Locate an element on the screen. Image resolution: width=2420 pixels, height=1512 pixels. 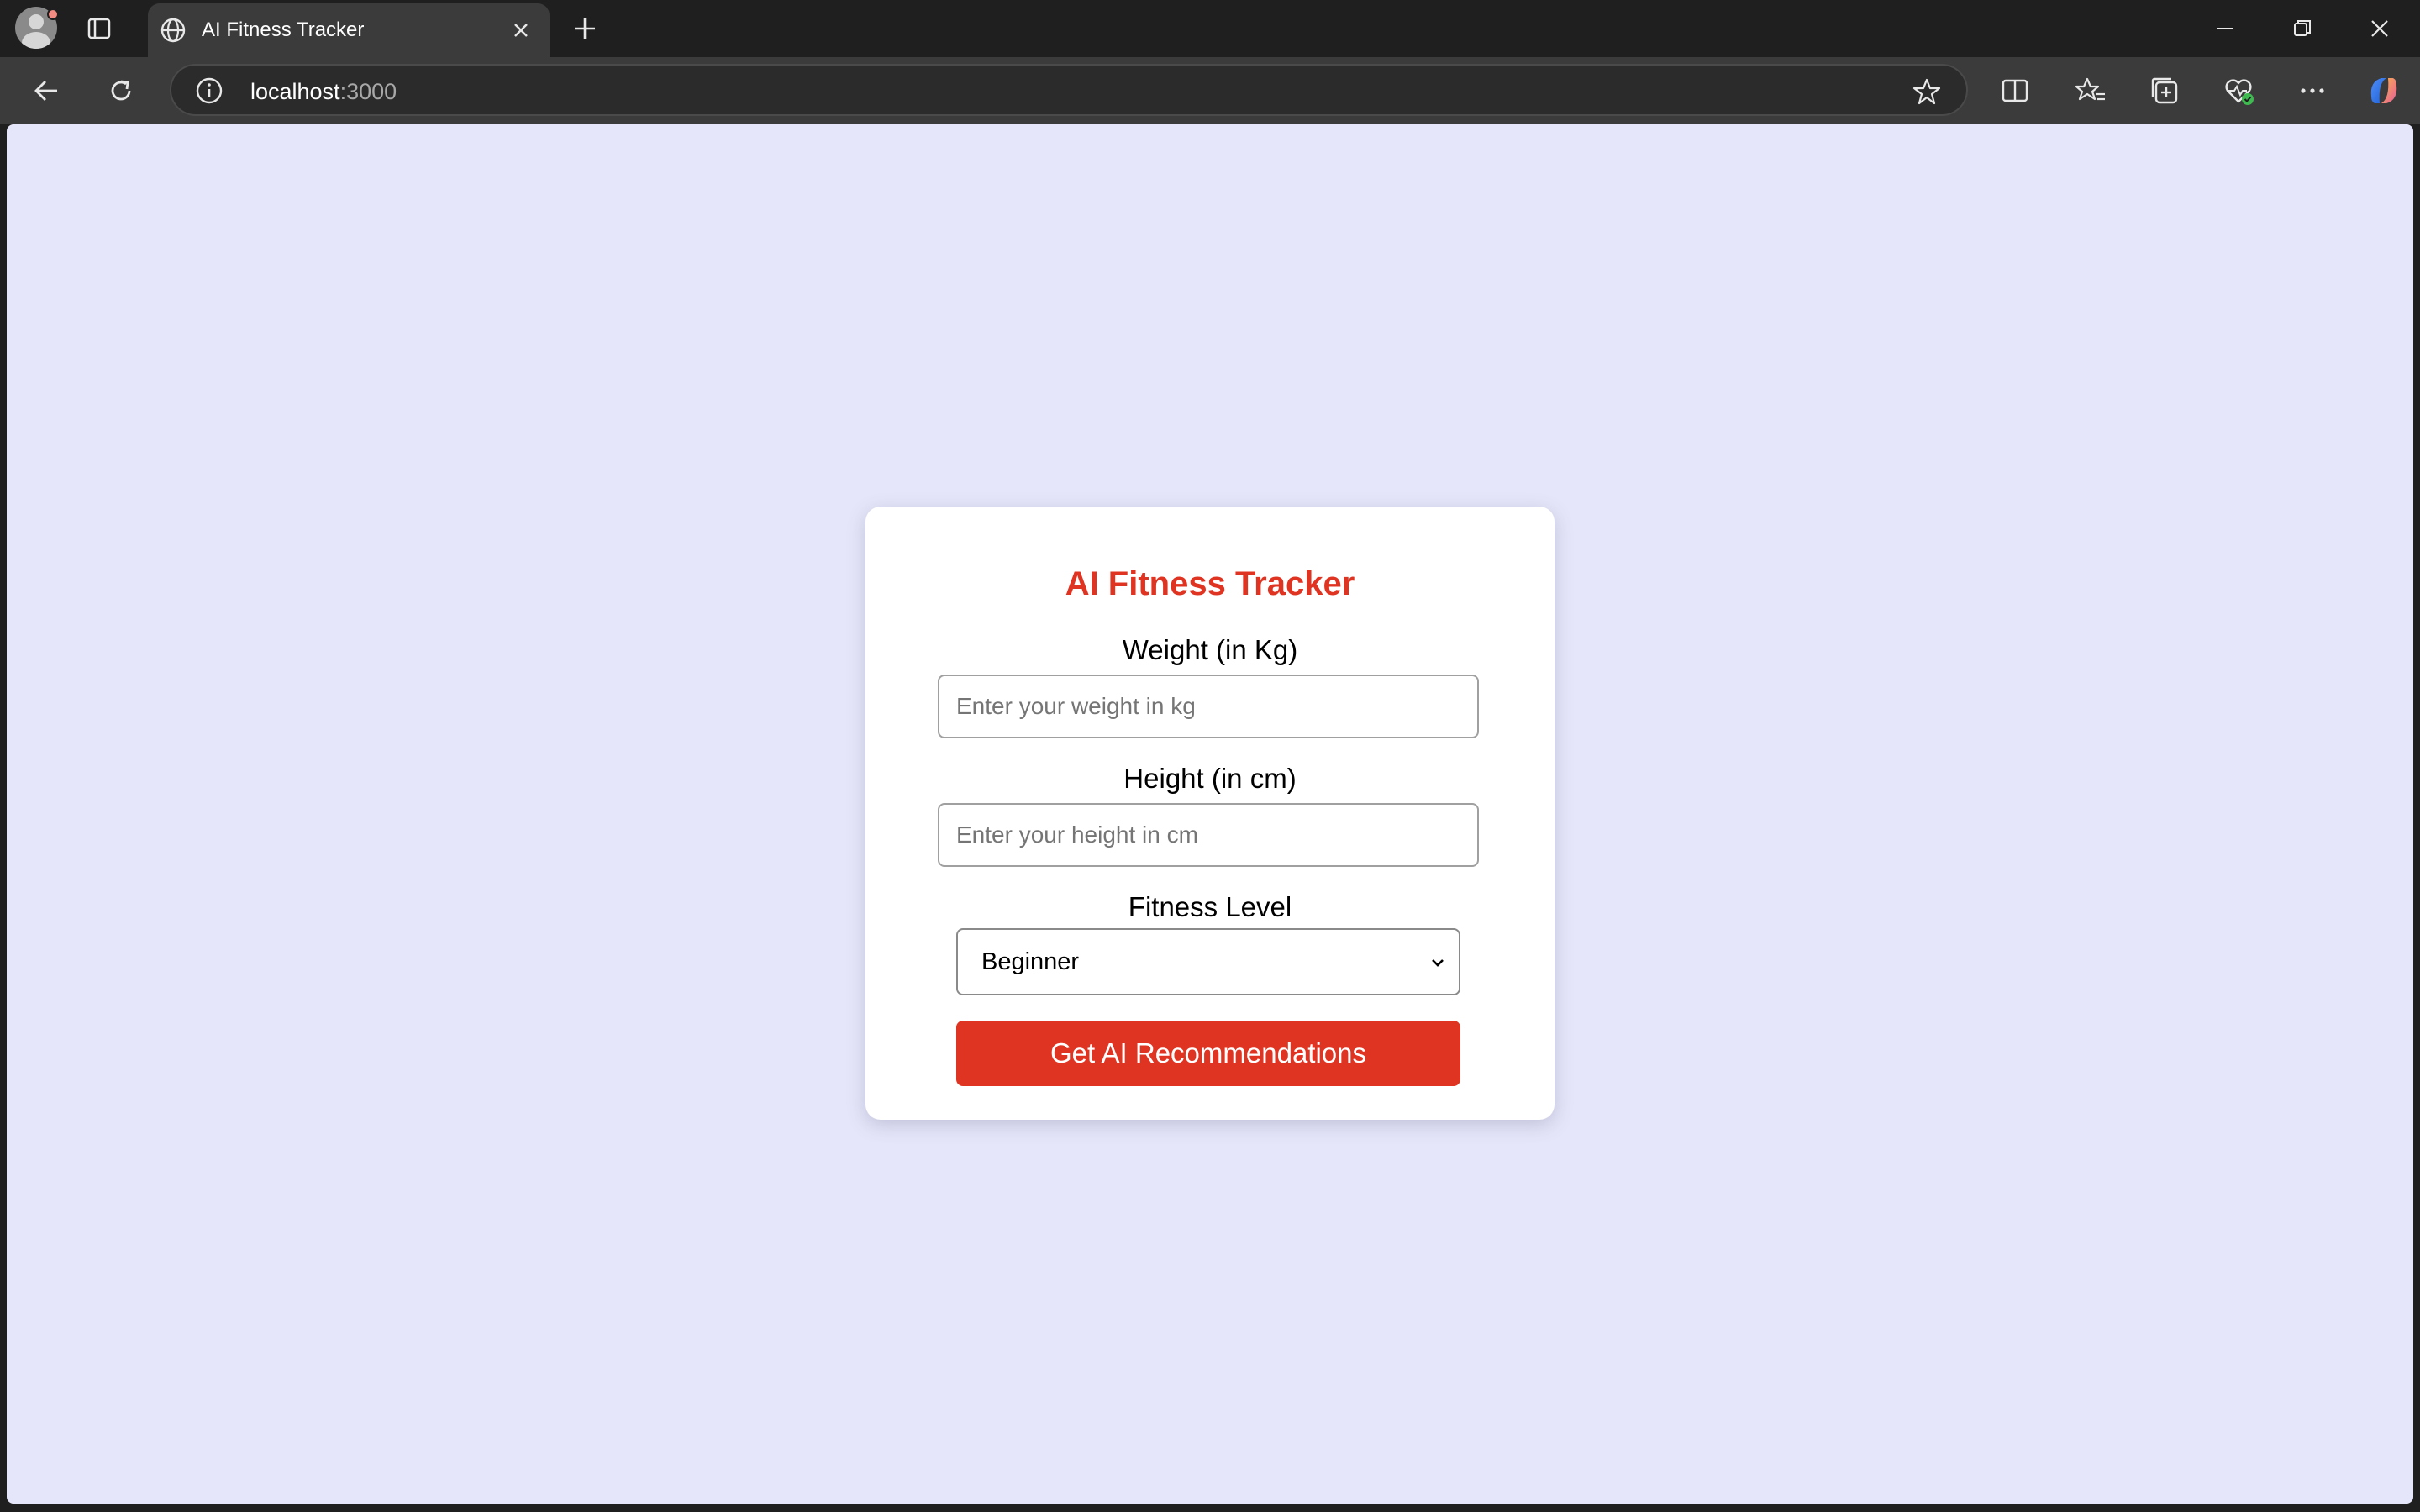
height-label: Height (in cm) is located at coordinates (1210, 778).